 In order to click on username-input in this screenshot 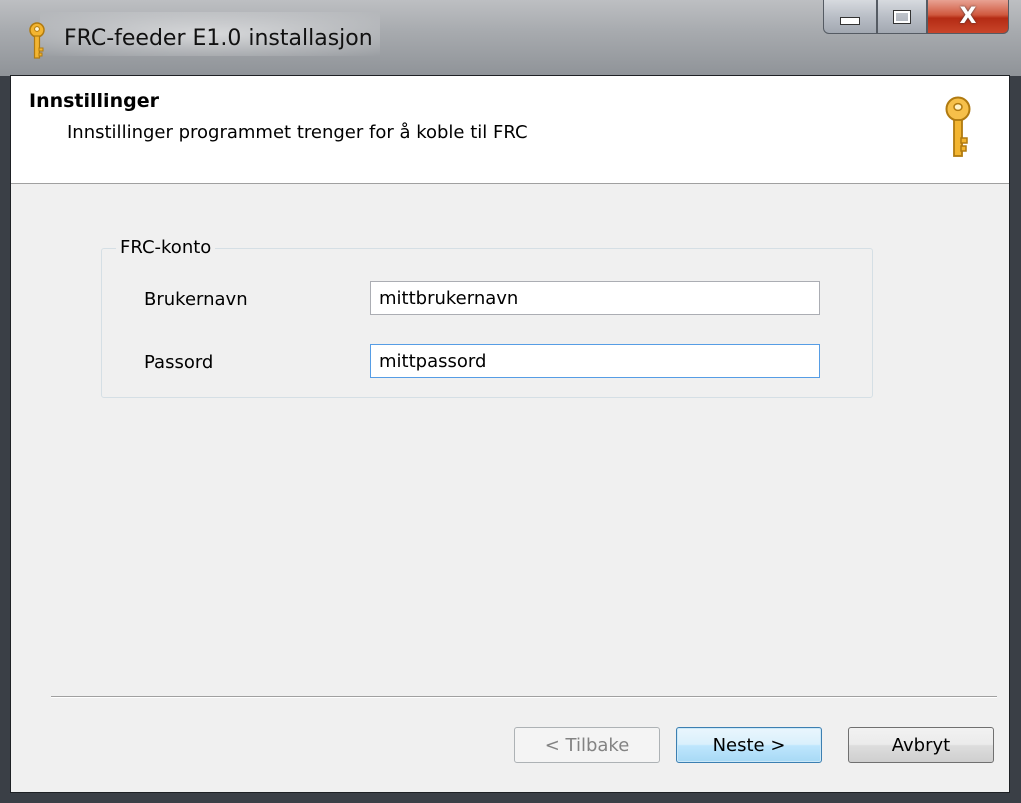, I will do `click(595, 298)`.